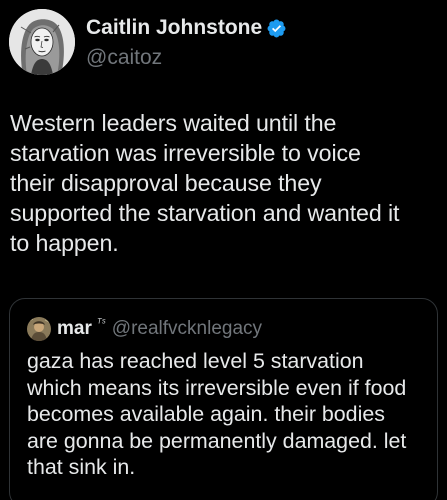 The image size is (447, 500). I want to click on quoted-text-line: are gonna be permanently damaged. let, so click(217, 440).